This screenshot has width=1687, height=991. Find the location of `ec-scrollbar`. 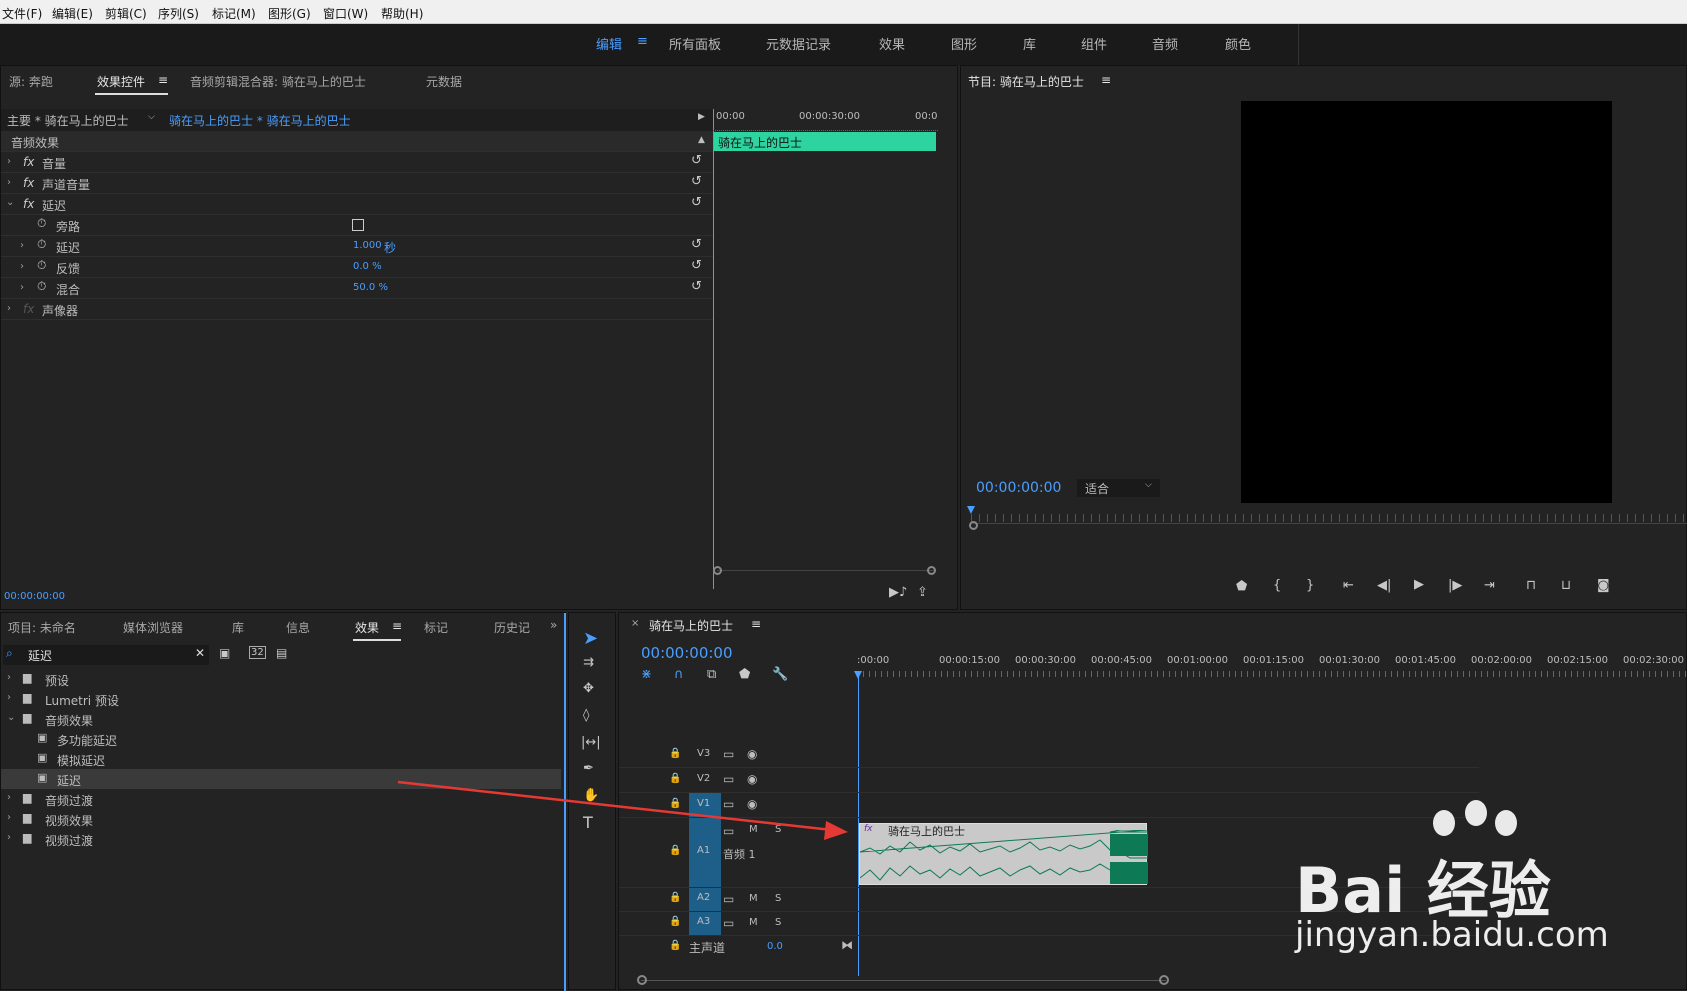

ec-scrollbar is located at coordinates (824, 572).